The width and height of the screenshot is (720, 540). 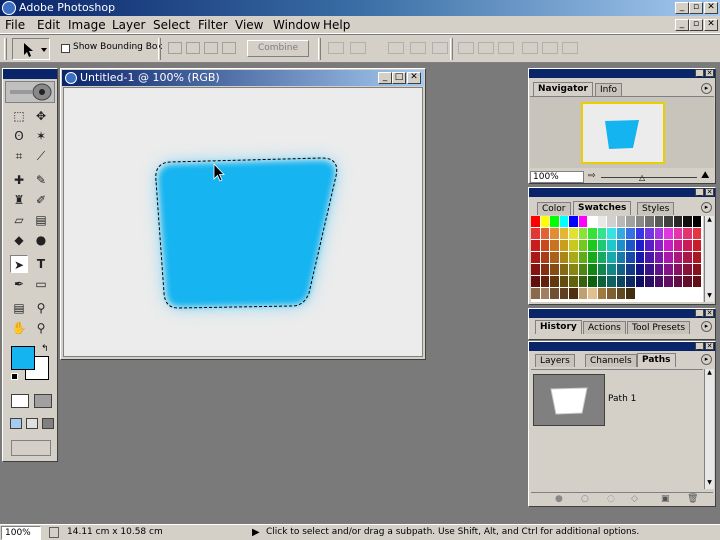 What do you see at coordinates (585, 499) in the screenshot?
I see `stroke-path-icon: ○` at bounding box center [585, 499].